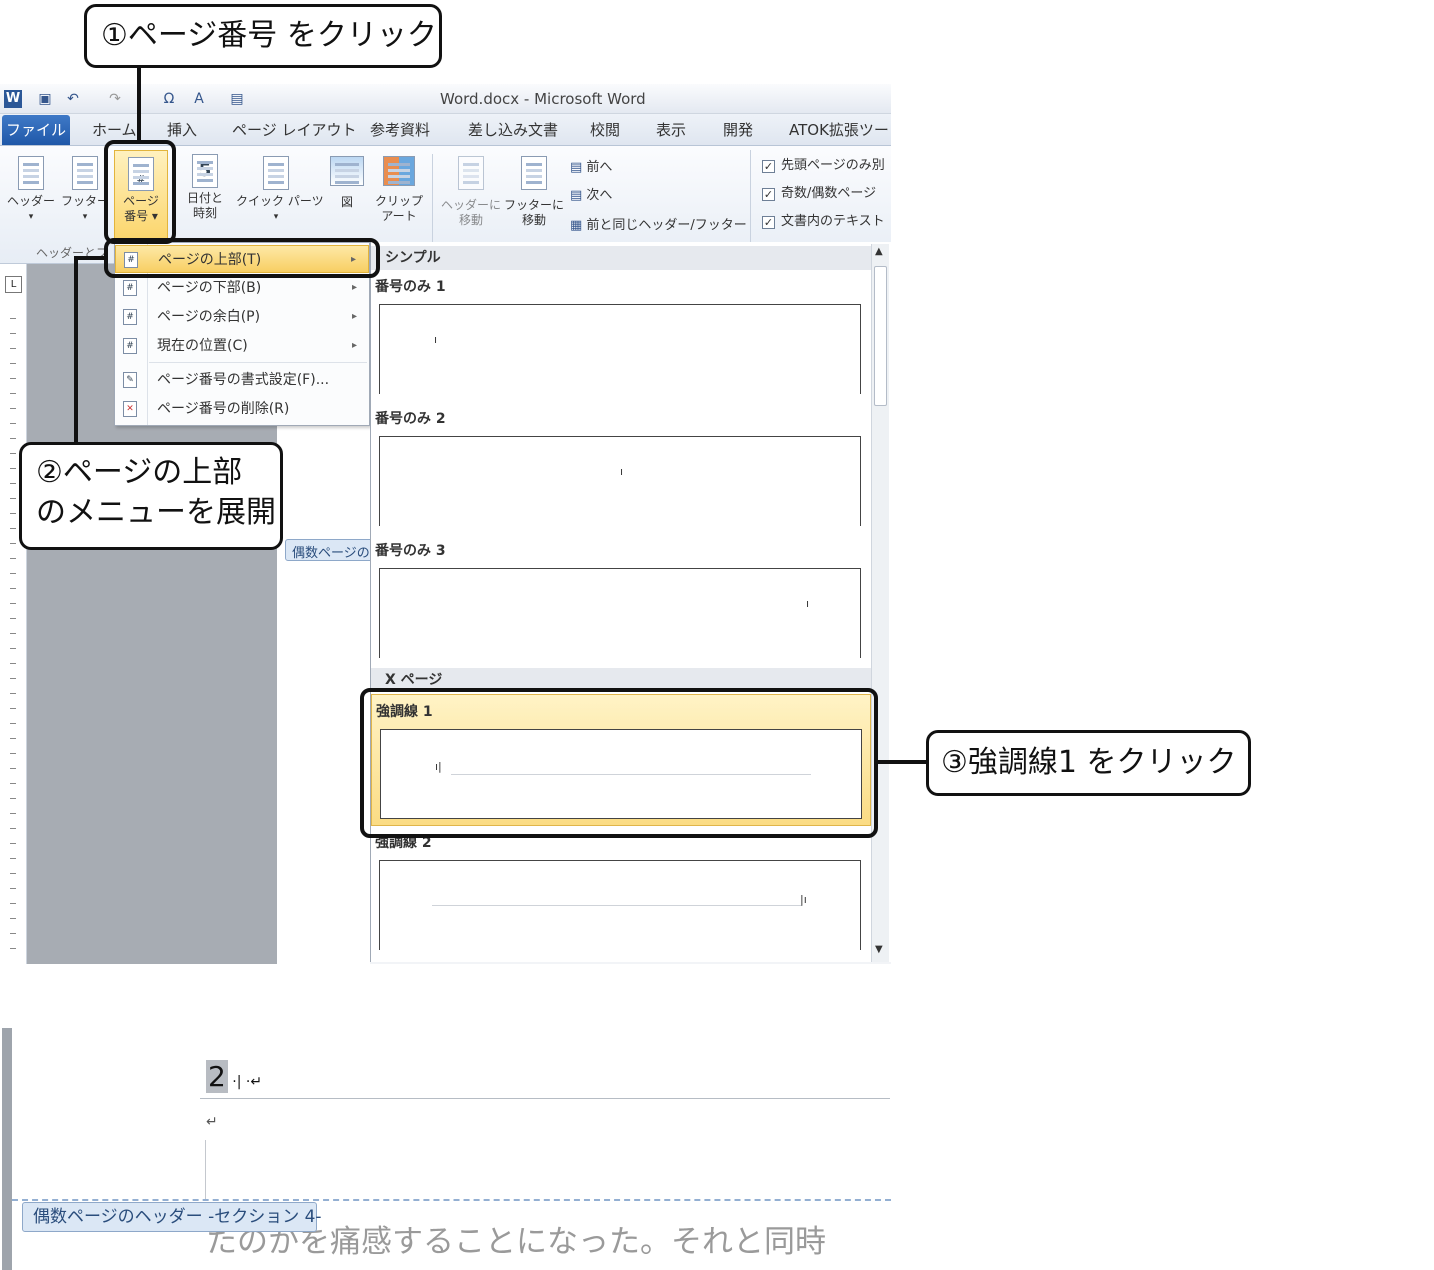 This screenshot has width=1434, height=1270. Describe the element at coordinates (130, 317) in the screenshot. I see `page-margin-icon: #` at that location.